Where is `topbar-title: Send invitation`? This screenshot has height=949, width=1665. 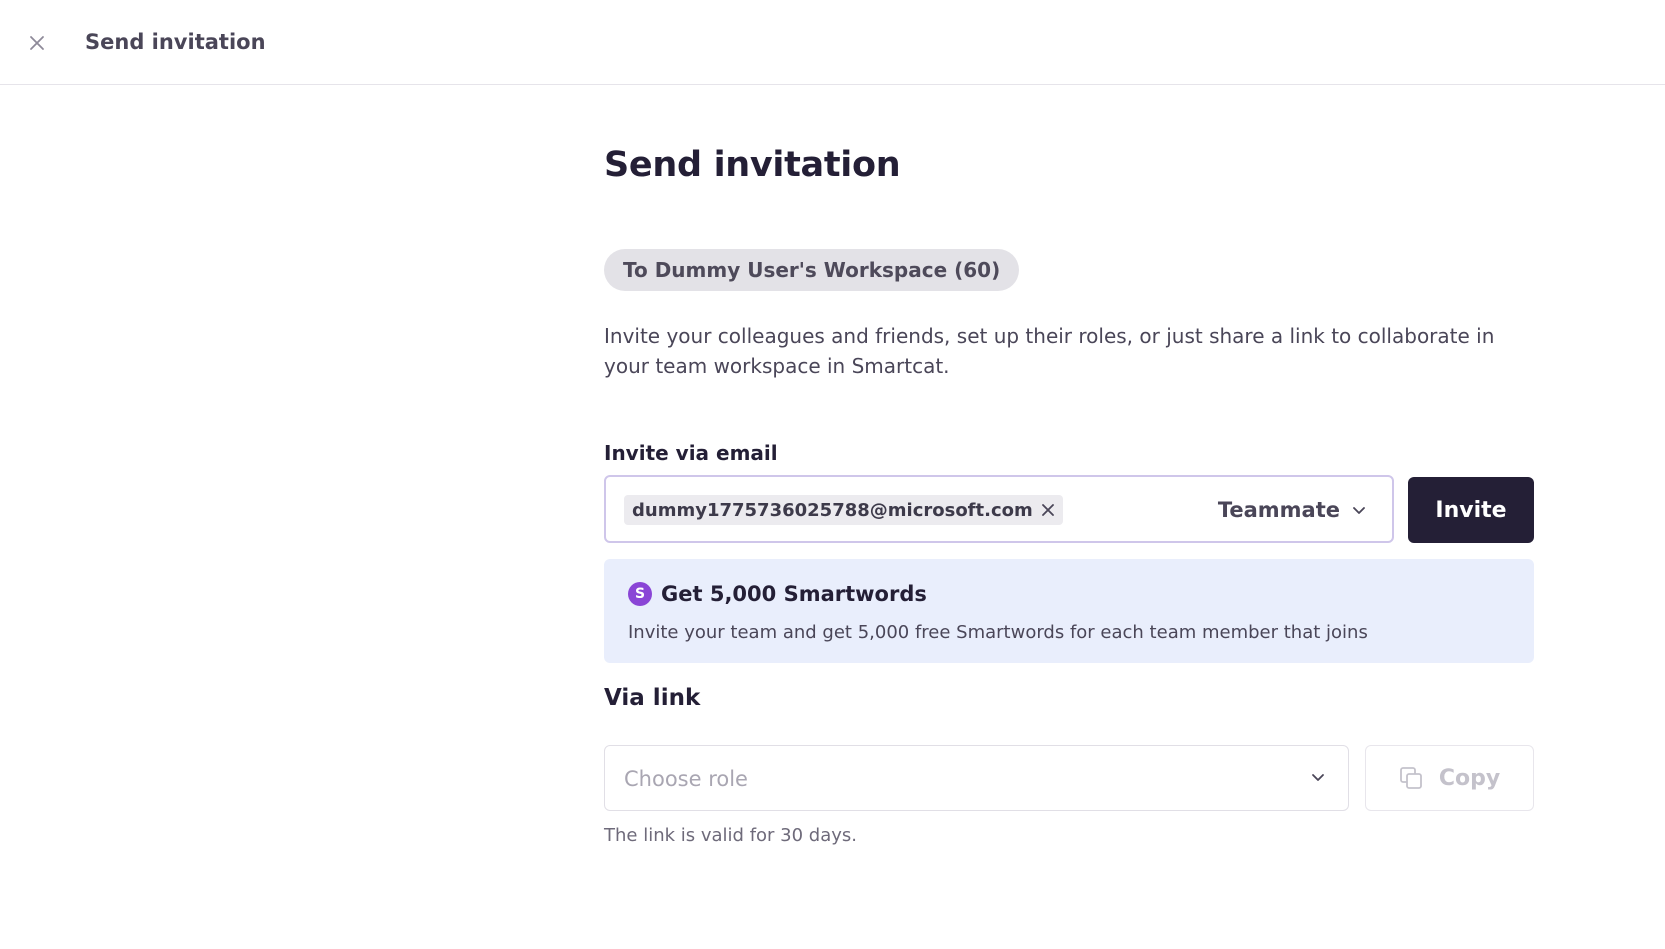
topbar-title: Send invitation is located at coordinates (175, 42).